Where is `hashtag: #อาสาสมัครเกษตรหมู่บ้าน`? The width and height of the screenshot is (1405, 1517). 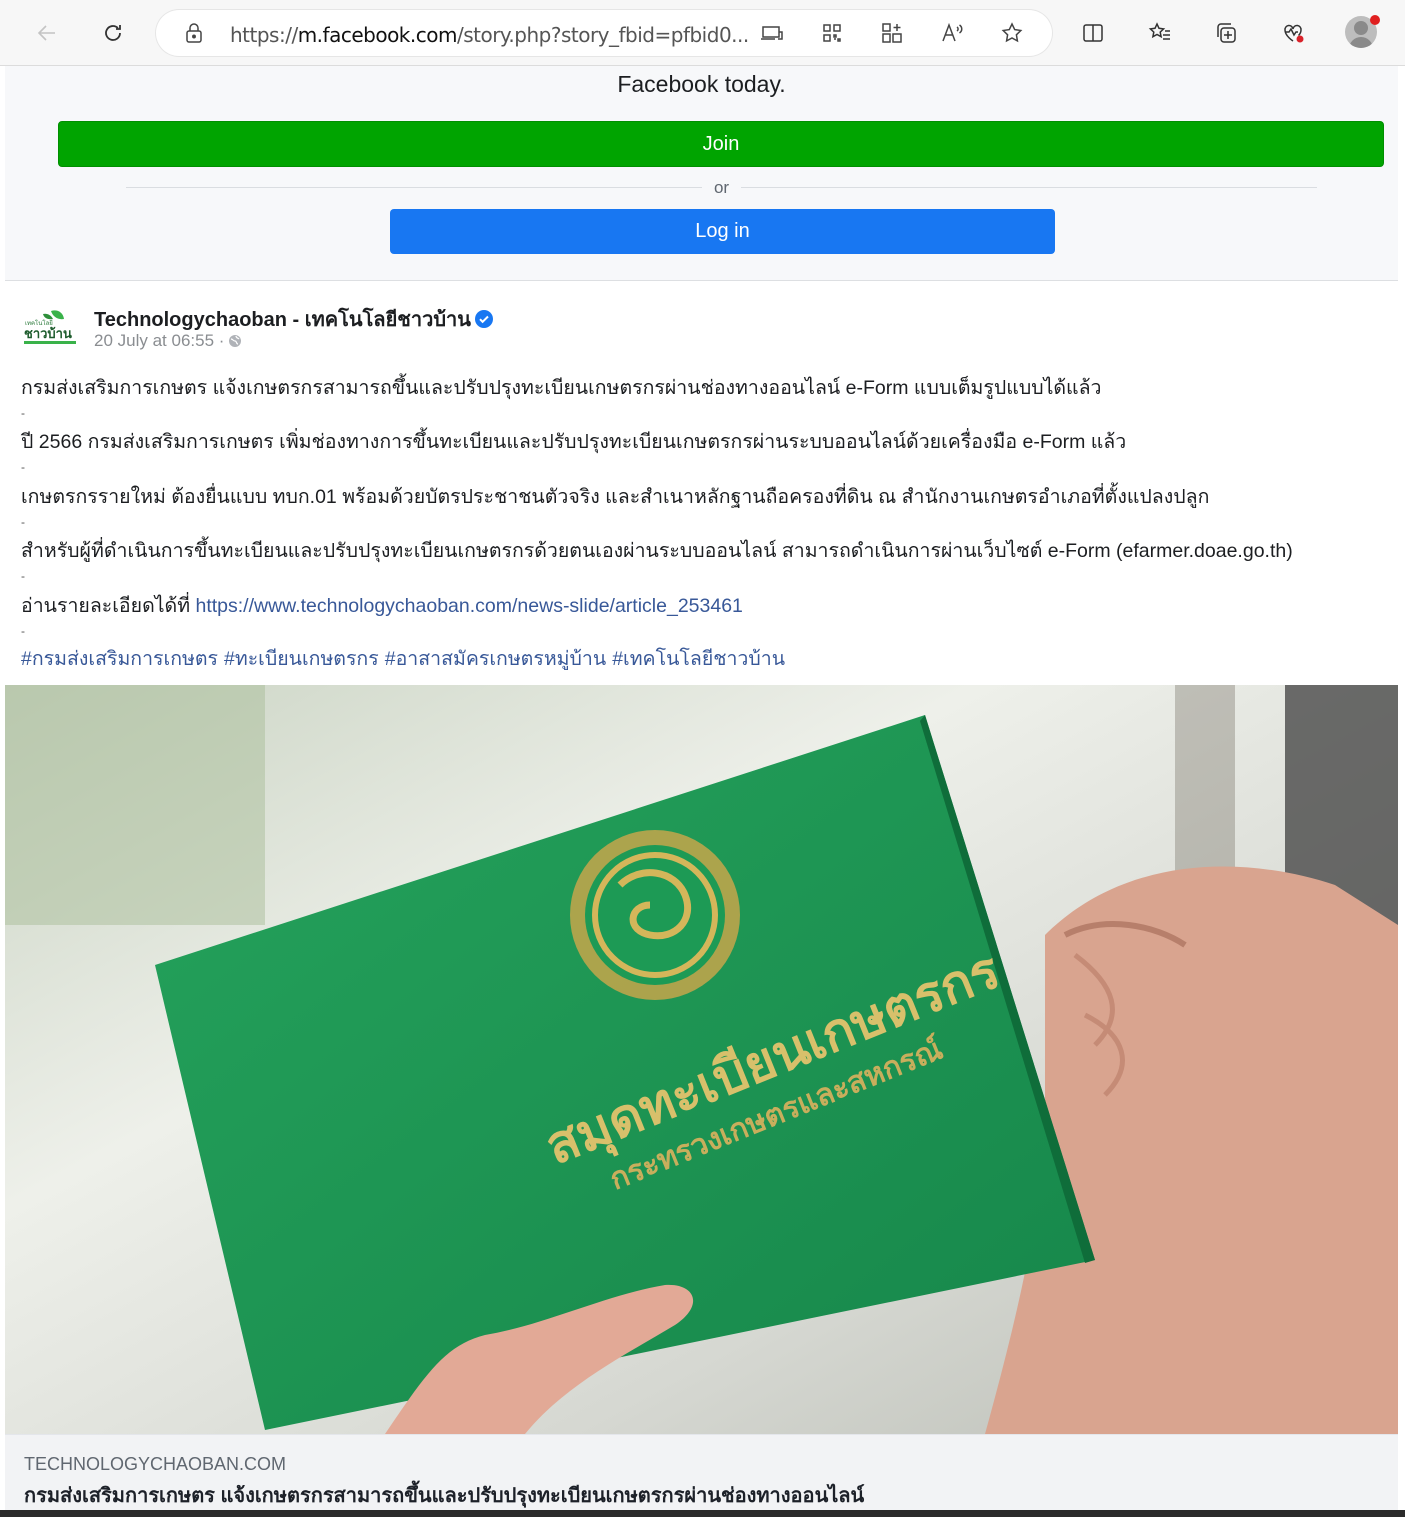 hashtag: #อาสาสมัครเกษตรหมู่บ้าน is located at coordinates (495, 659).